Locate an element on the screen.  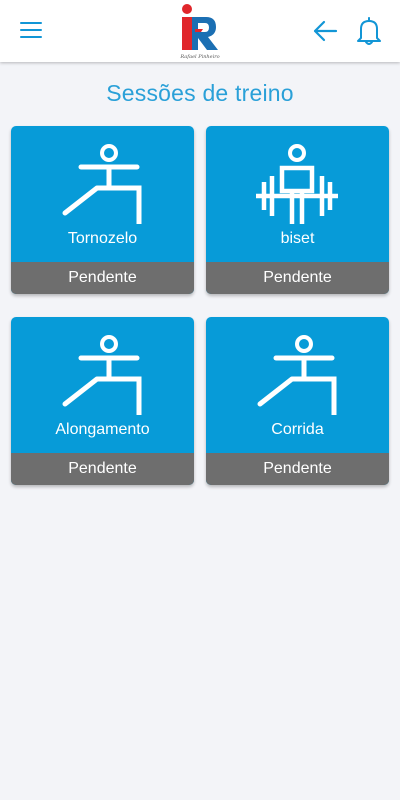
logo: Rafael Pinheiro is located at coordinates (199, 32).